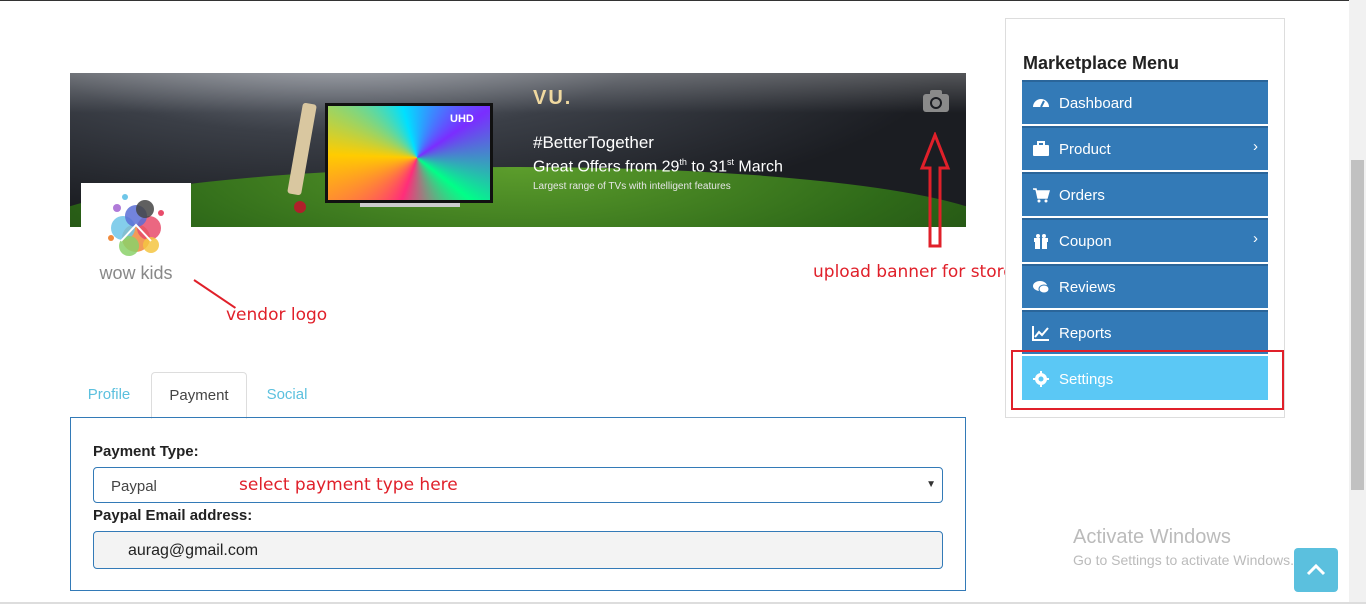 The image size is (1366, 604). What do you see at coordinates (1085, 333) in the screenshot?
I see `sidebar-item-label: Reports` at bounding box center [1085, 333].